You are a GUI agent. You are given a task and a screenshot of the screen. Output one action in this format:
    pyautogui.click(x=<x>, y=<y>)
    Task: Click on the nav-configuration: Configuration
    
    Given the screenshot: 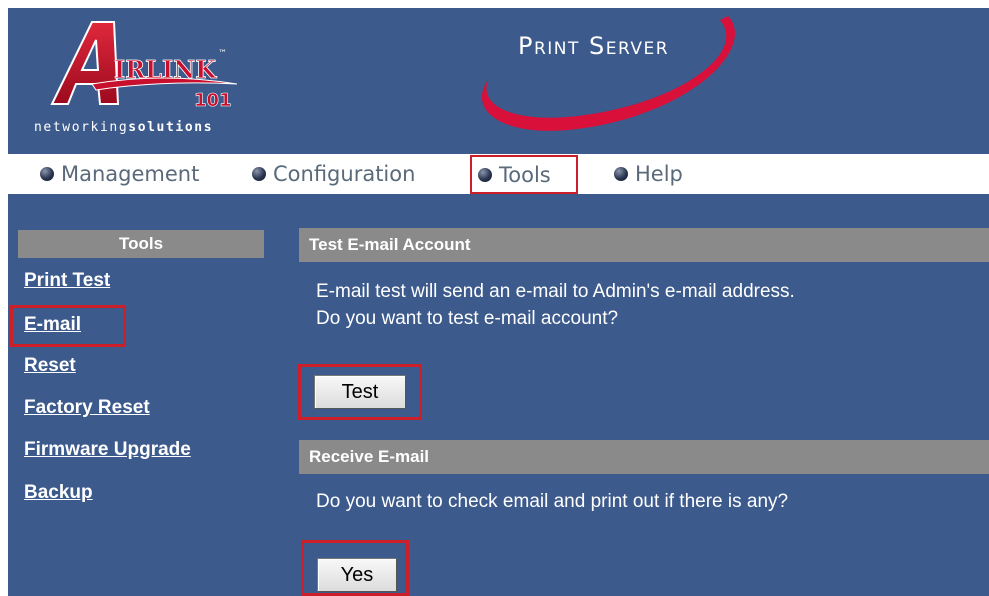 What is the action you would take?
    pyautogui.click(x=333, y=174)
    